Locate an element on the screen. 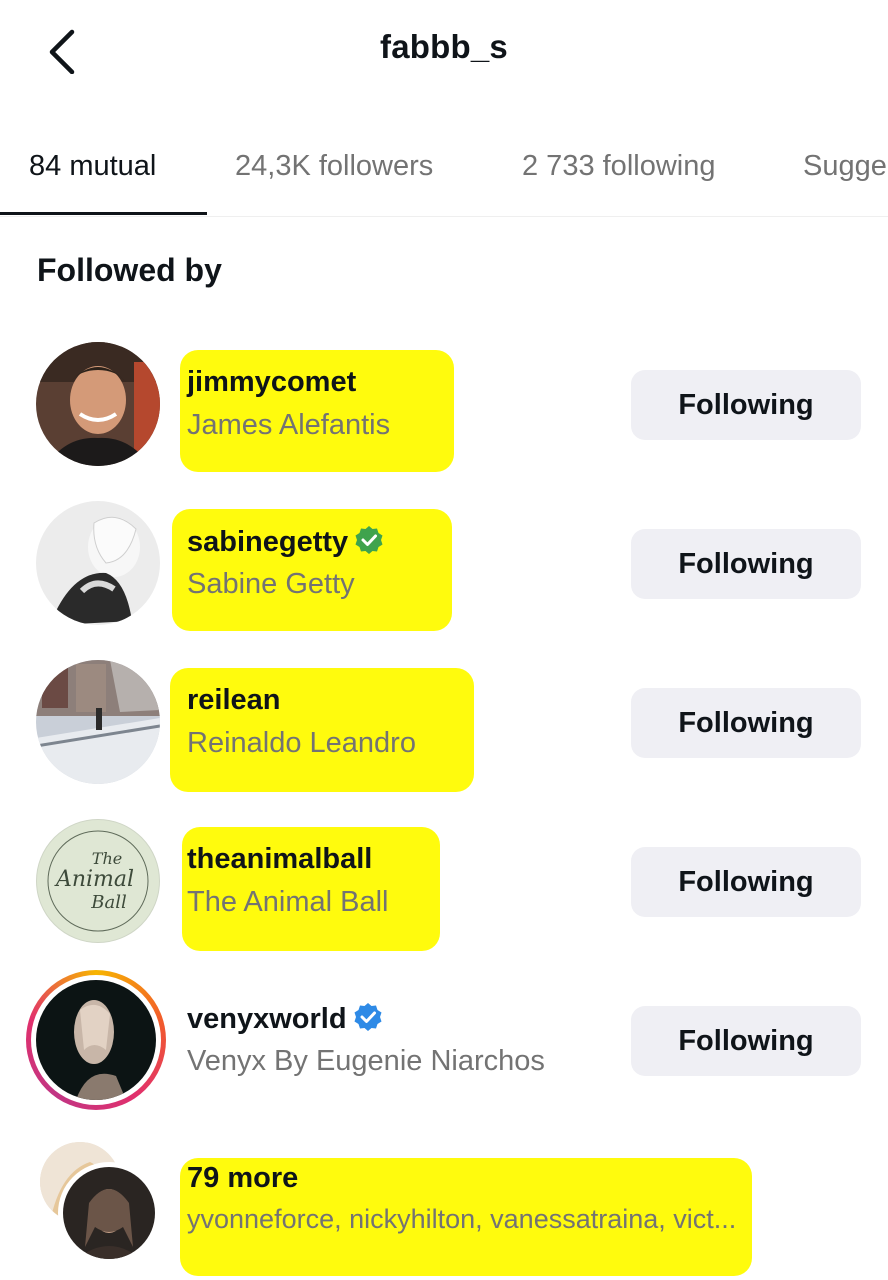  animal-ball-logo: The Animal Ball is located at coordinates (98, 881).